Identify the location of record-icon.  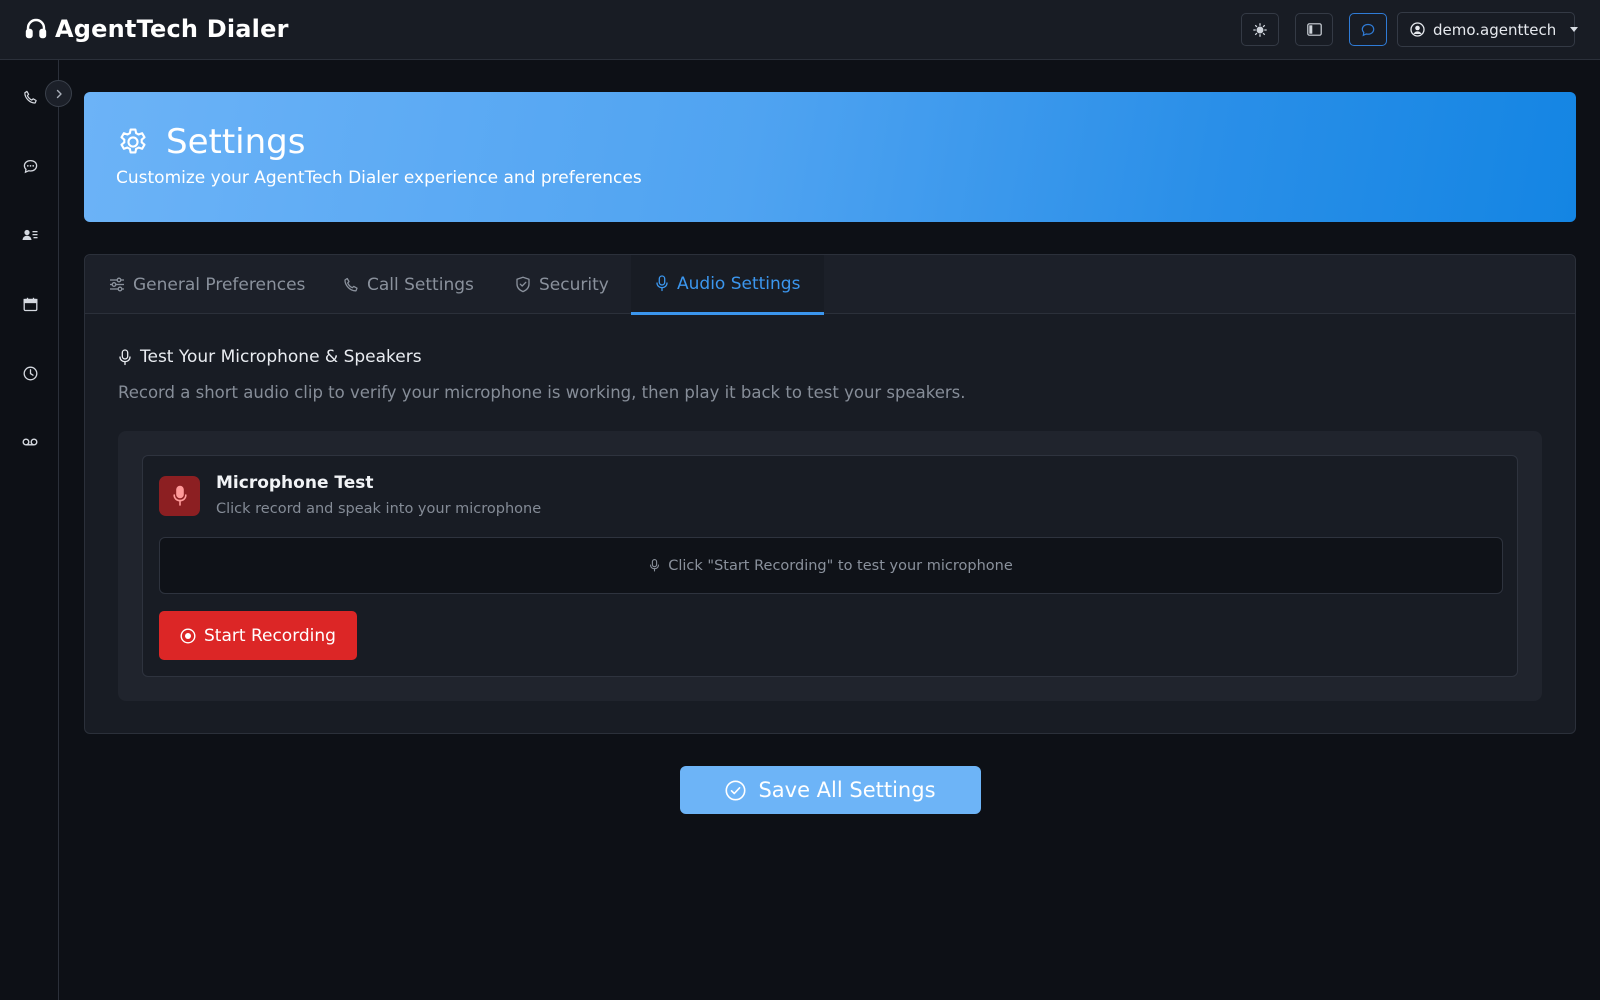
(188, 635).